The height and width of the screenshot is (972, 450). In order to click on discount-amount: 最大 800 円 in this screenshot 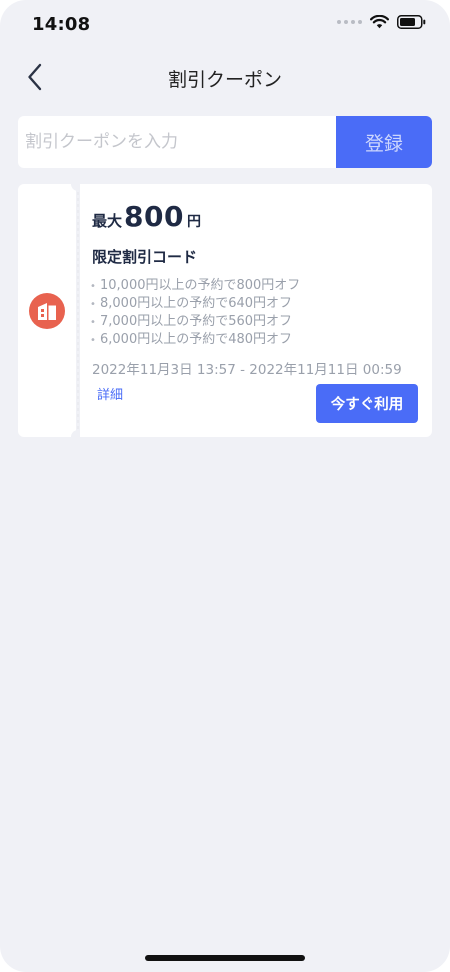, I will do `click(146, 216)`.